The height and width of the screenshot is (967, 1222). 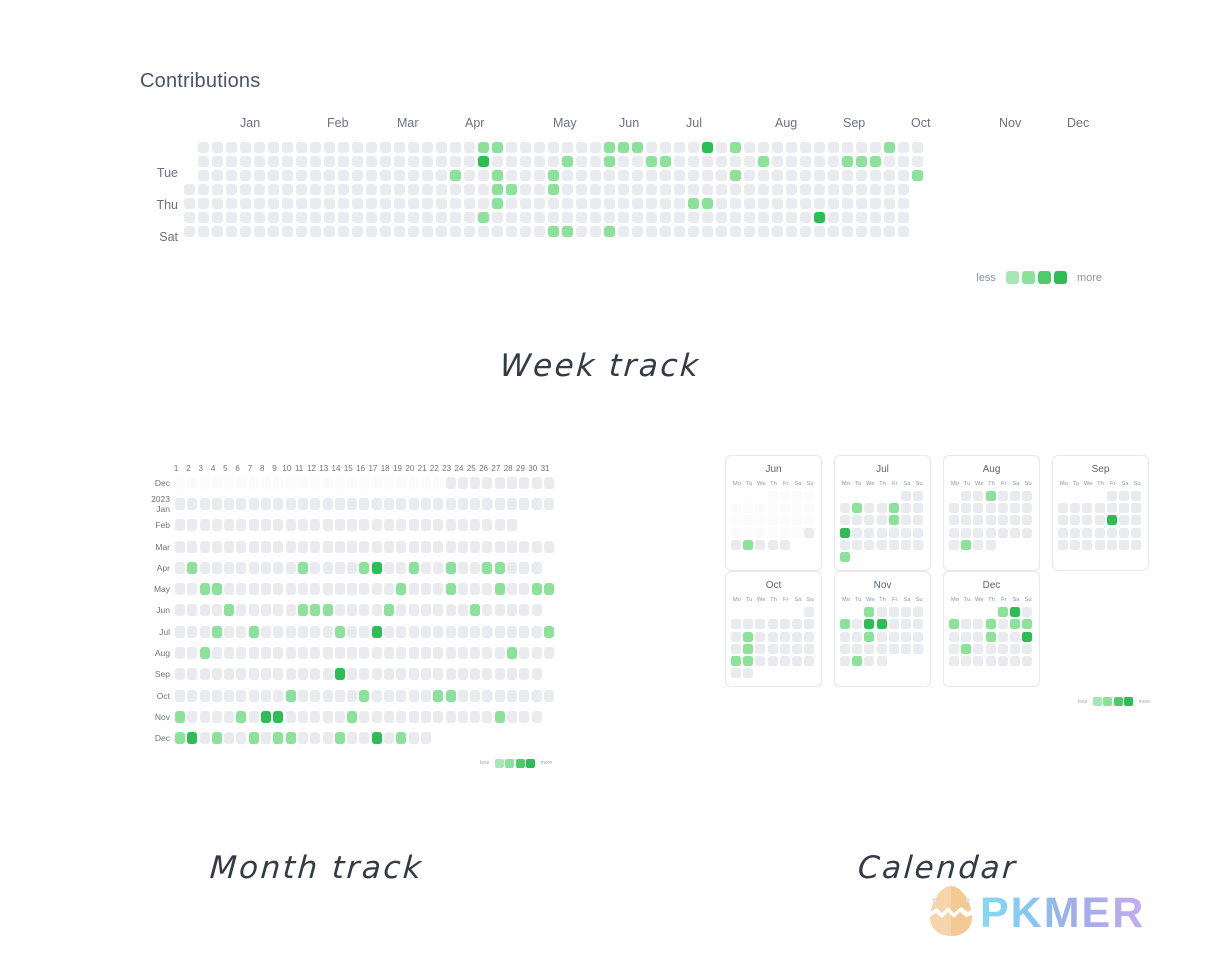 I want to click on calendar-card-jun: Jun Mo Tu We Th Fr Sa Su, so click(x=773, y=513).